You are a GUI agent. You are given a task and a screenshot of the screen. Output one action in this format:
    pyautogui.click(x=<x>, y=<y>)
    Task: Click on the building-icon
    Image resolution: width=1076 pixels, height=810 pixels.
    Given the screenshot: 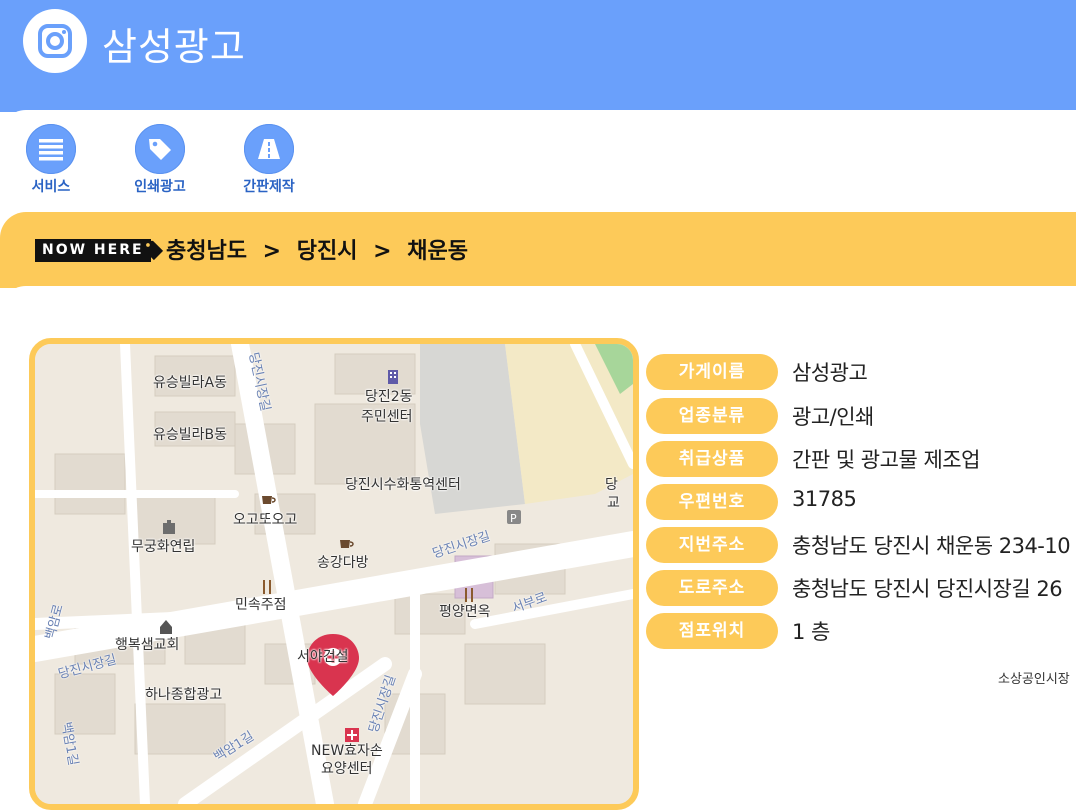 What is the action you would take?
    pyautogui.click(x=393, y=377)
    